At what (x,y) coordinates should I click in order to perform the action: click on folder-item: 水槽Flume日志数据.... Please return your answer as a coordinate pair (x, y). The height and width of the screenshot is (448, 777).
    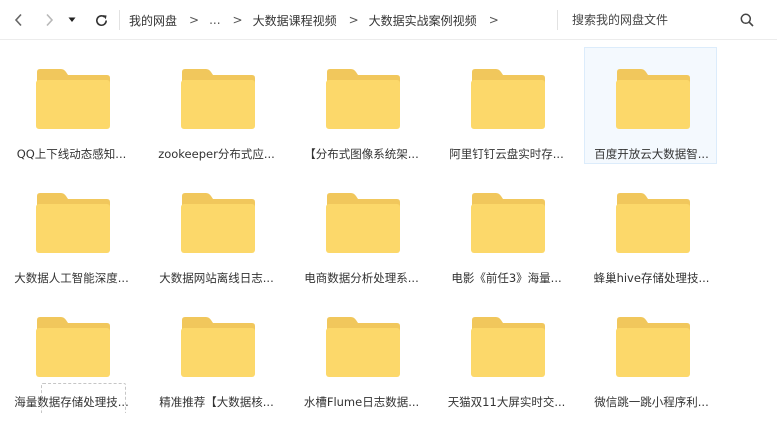
    Looking at the image, I should click on (360, 353).